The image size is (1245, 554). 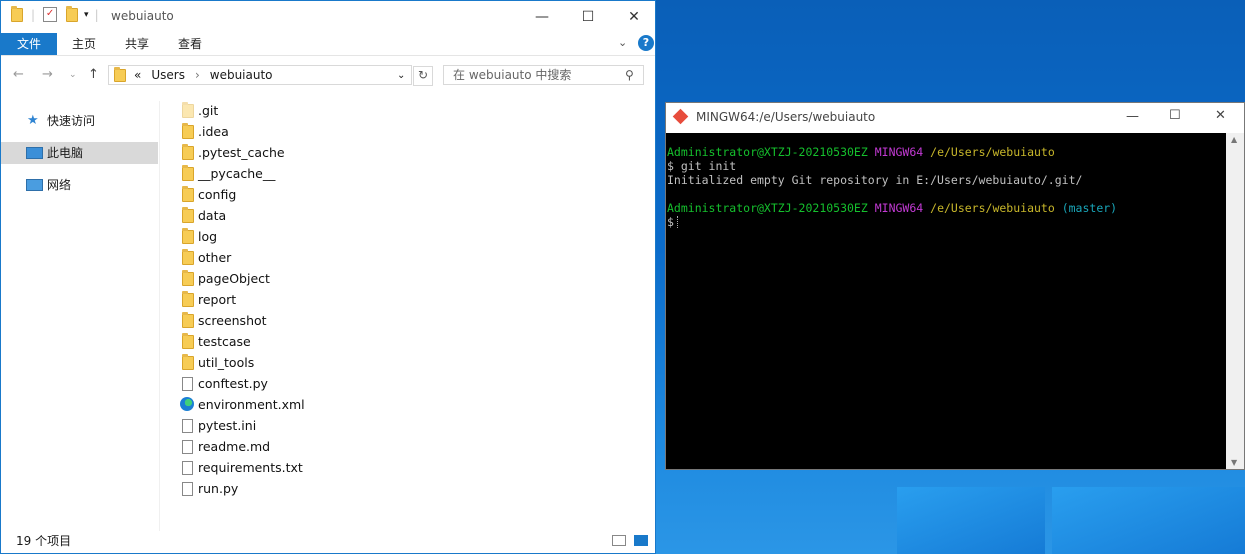 I want to click on tab-view: 查看, so click(x=190, y=44).